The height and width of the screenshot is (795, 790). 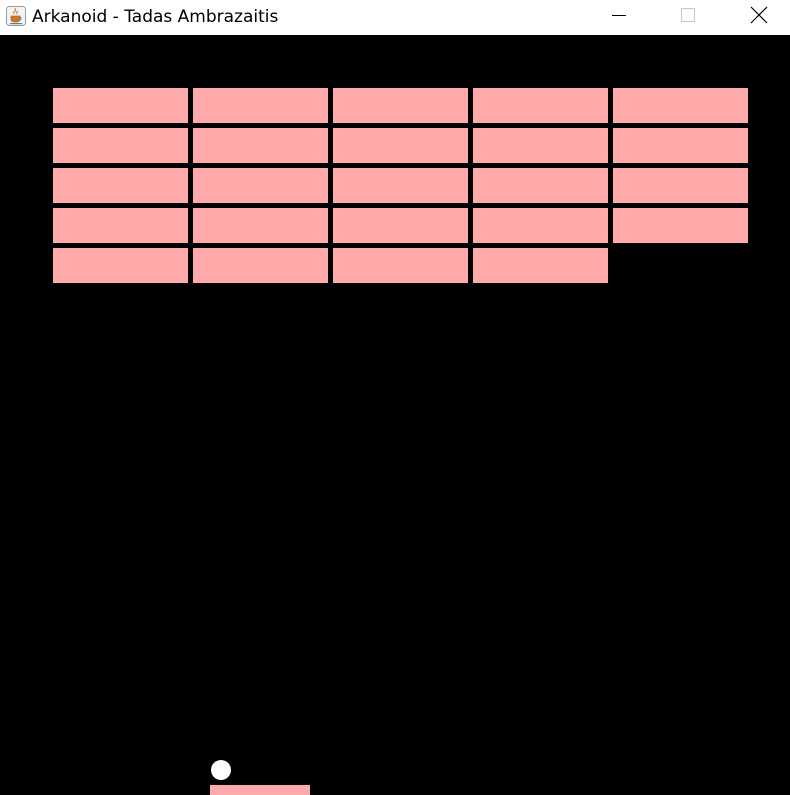 I want to click on close-icon, so click(x=759, y=17).